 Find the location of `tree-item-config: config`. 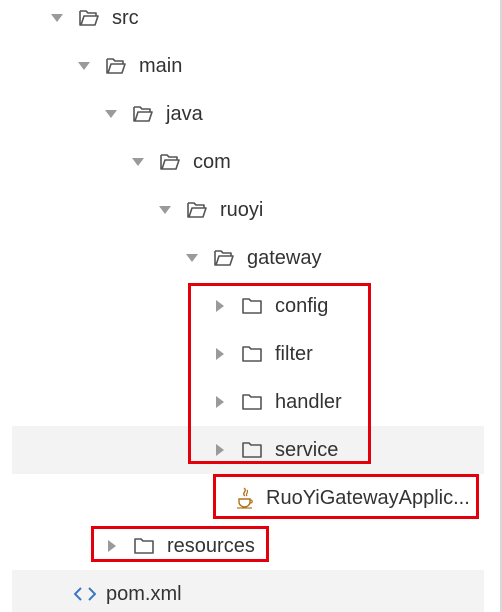

tree-item-config: config is located at coordinates (242, 306).